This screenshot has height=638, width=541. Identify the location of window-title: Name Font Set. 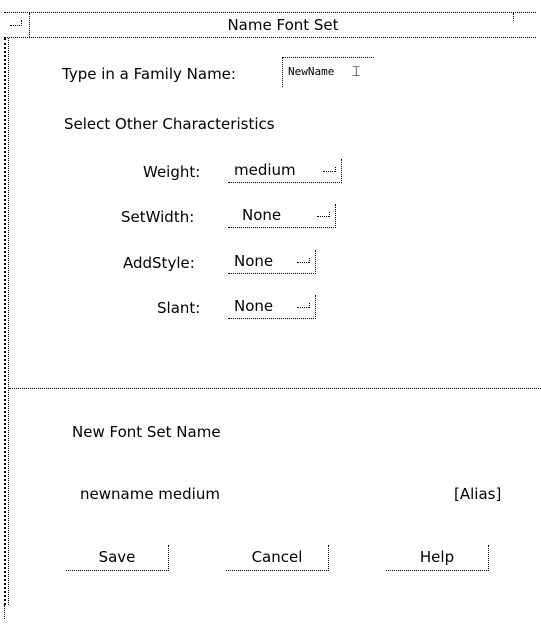
(283, 25).